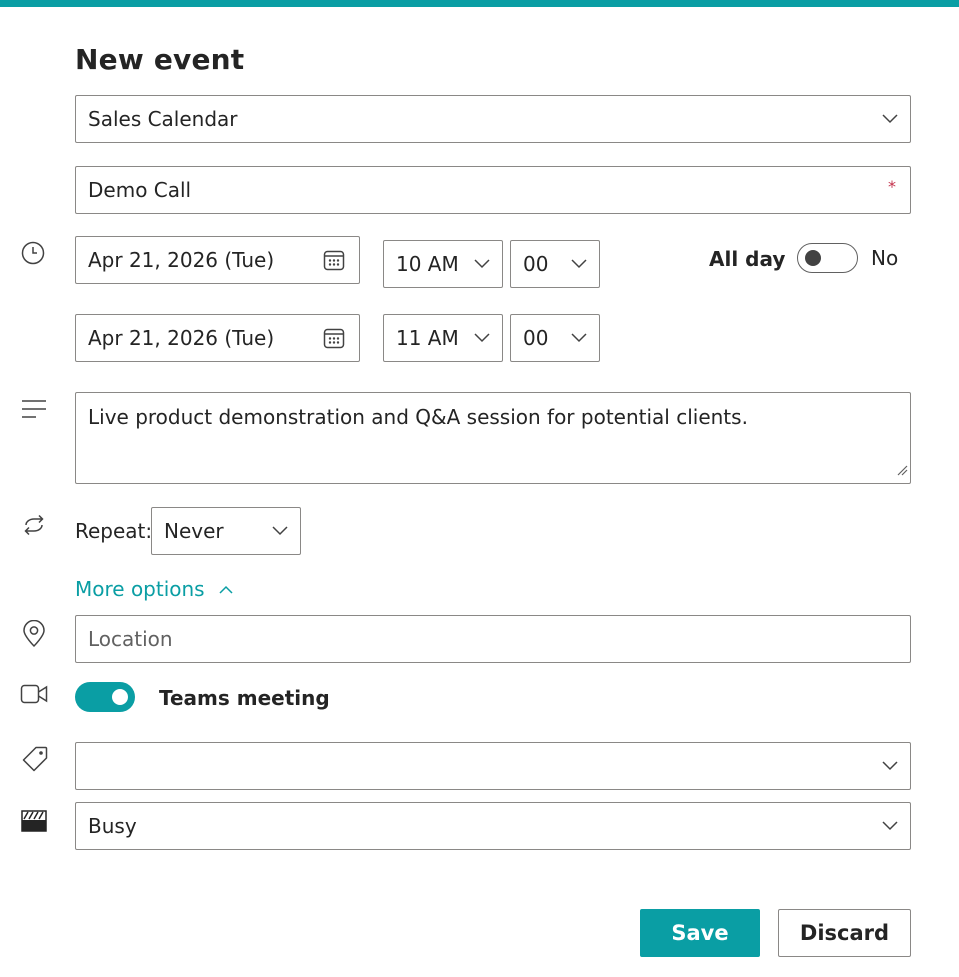 Image resolution: width=959 pixels, height=977 pixels. I want to click on discard-button: Discard, so click(844, 933).